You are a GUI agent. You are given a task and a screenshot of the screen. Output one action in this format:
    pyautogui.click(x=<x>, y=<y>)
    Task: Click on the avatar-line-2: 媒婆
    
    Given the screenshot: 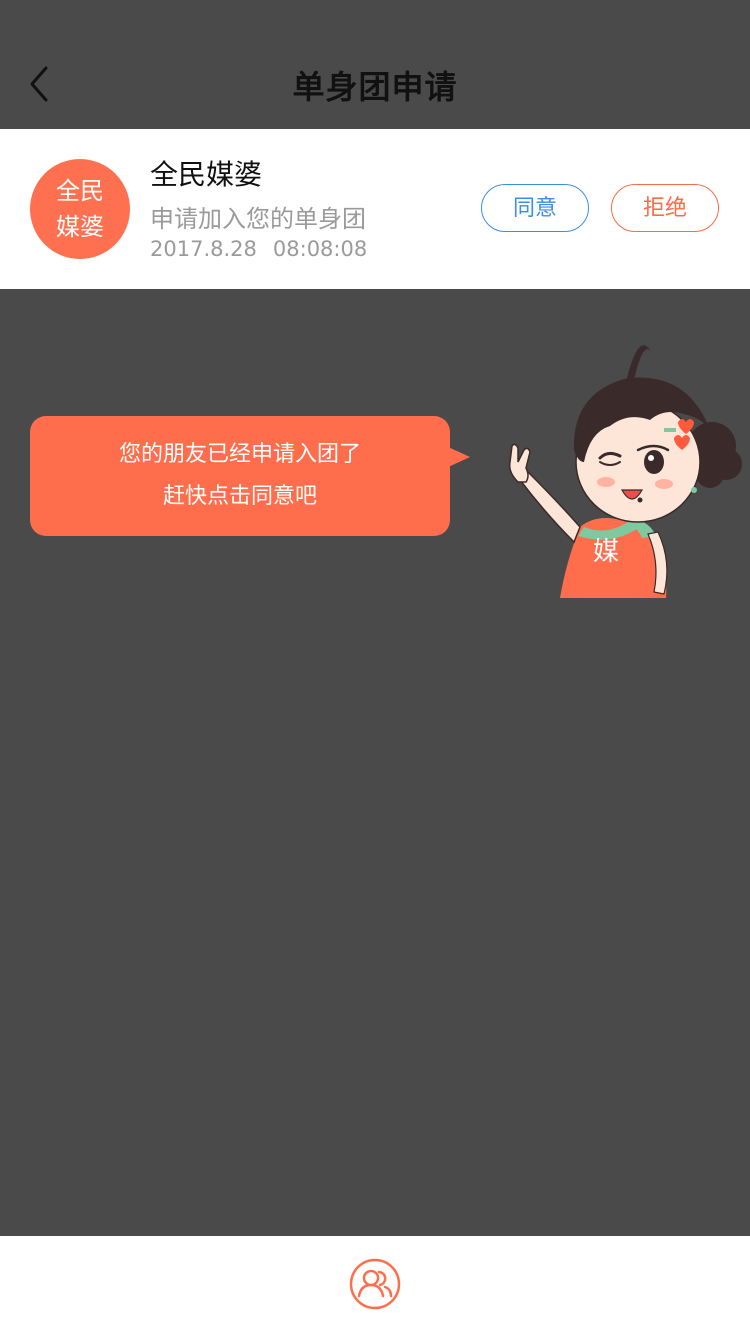 What is the action you would take?
    pyautogui.click(x=80, y=227)
    